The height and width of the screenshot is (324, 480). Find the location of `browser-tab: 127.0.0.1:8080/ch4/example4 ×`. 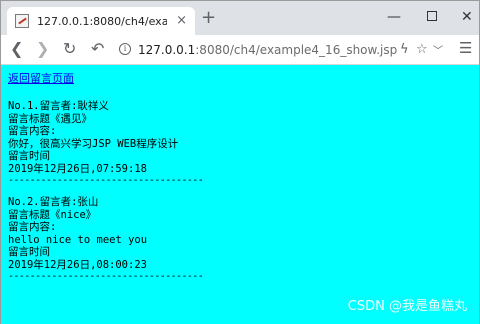

browser-tab: 127.0.0.1:8080/ch4/example4 × is located at coordinates (101, 21).